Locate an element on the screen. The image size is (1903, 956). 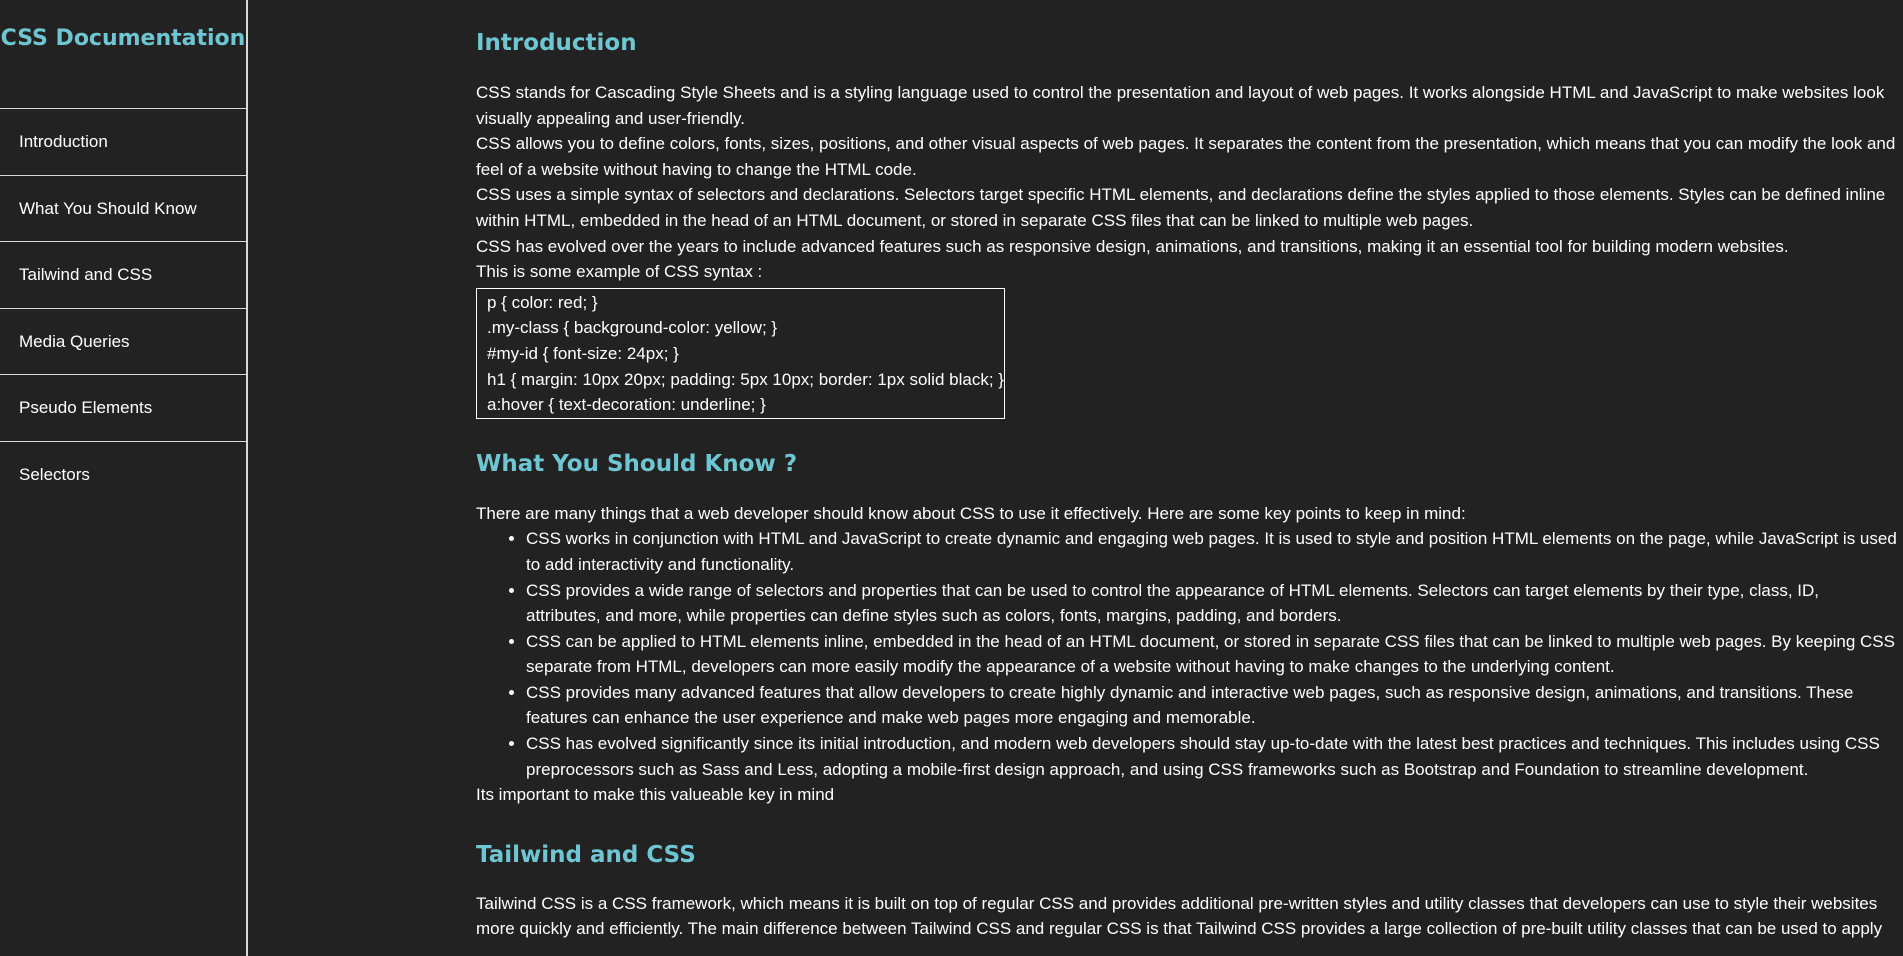
nav-link-media-queries: Media Queries is located at coordinates (123, 342).